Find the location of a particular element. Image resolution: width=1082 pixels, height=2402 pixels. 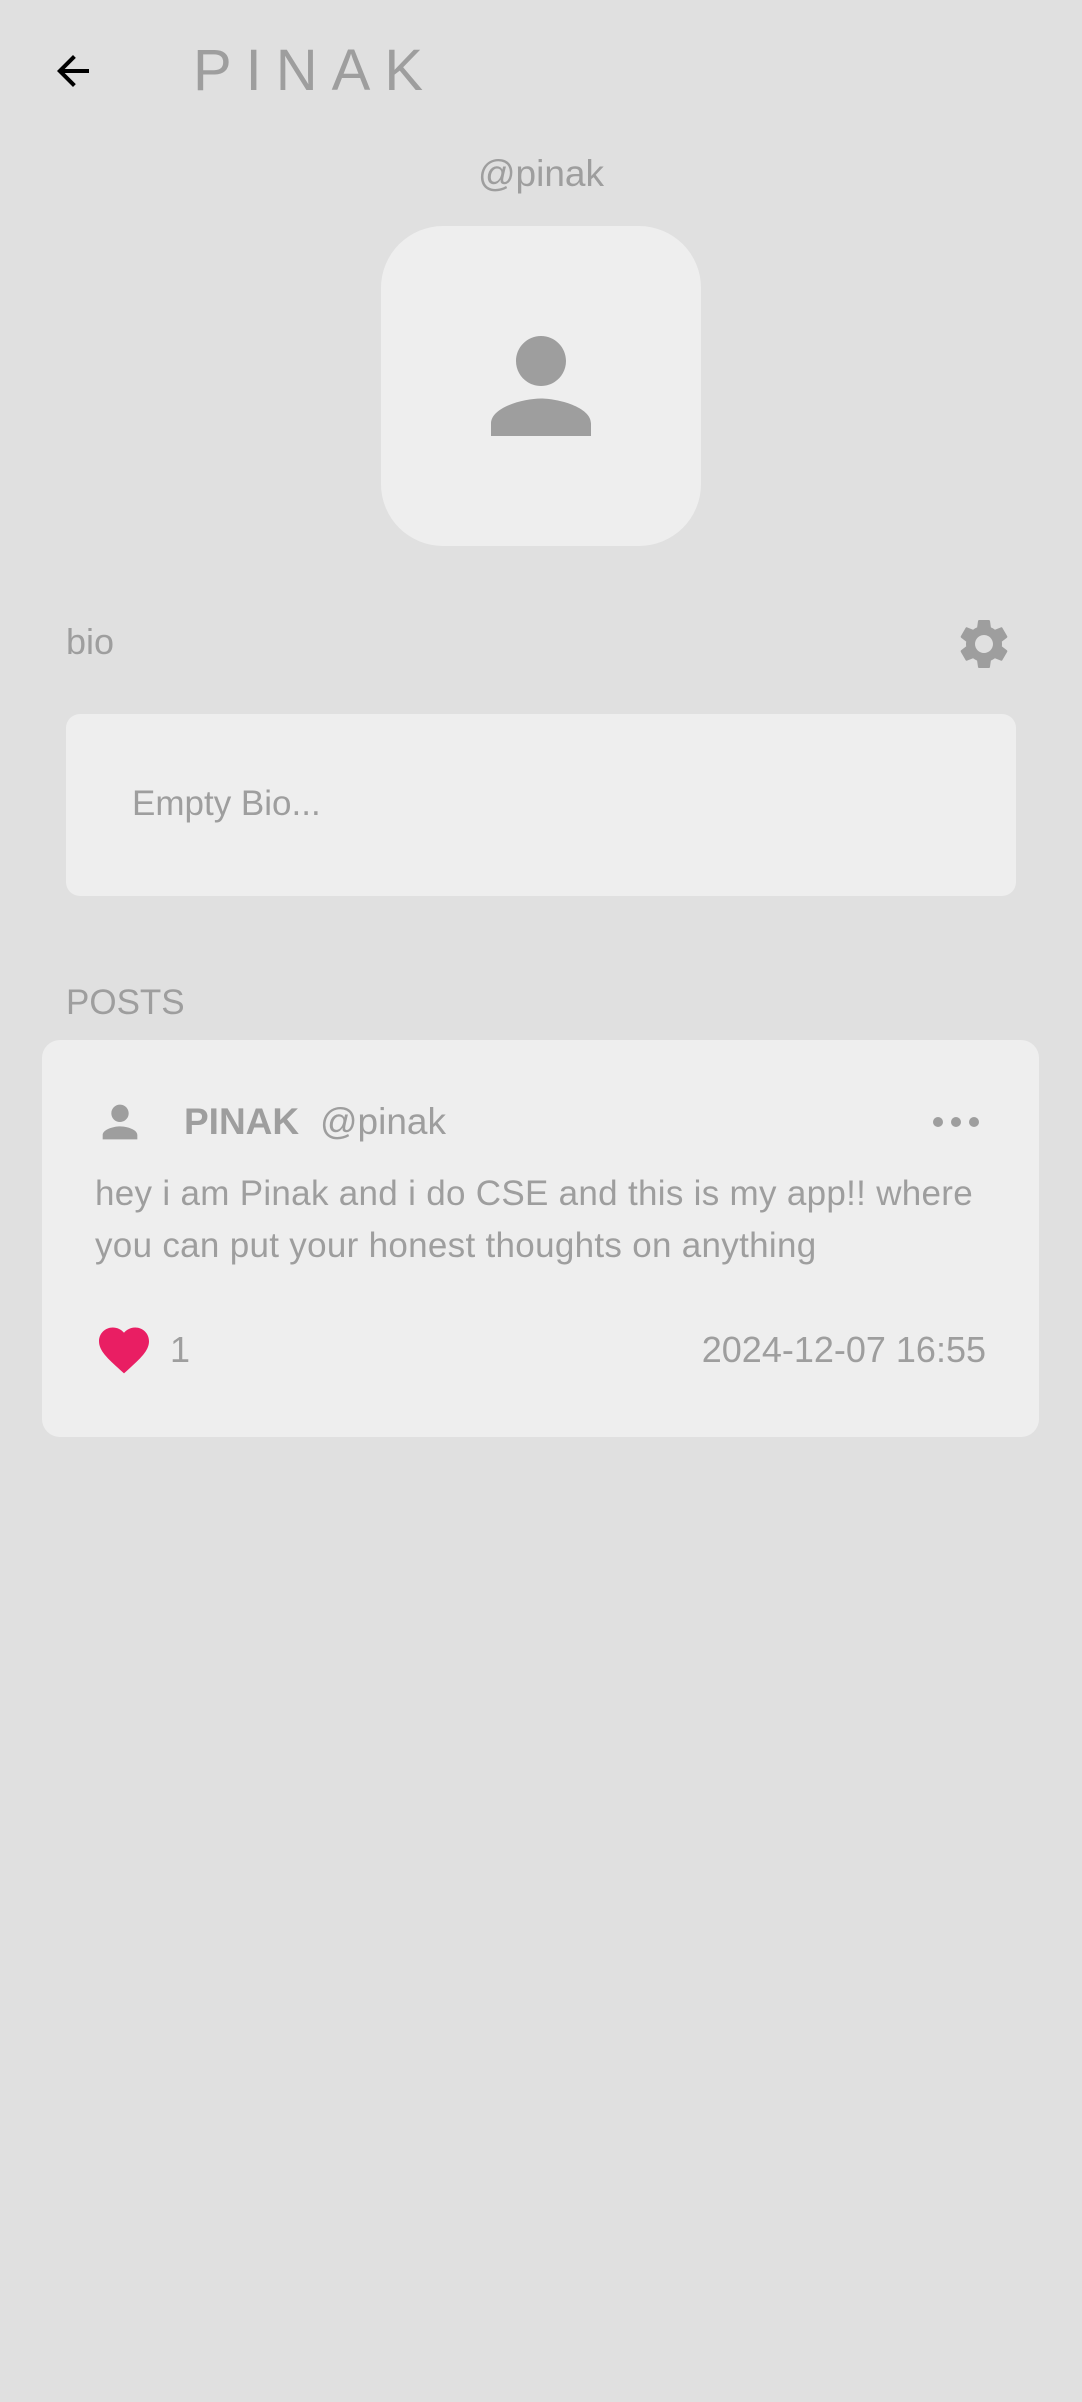

bio-label: bio is located at coordinates (90, 641).